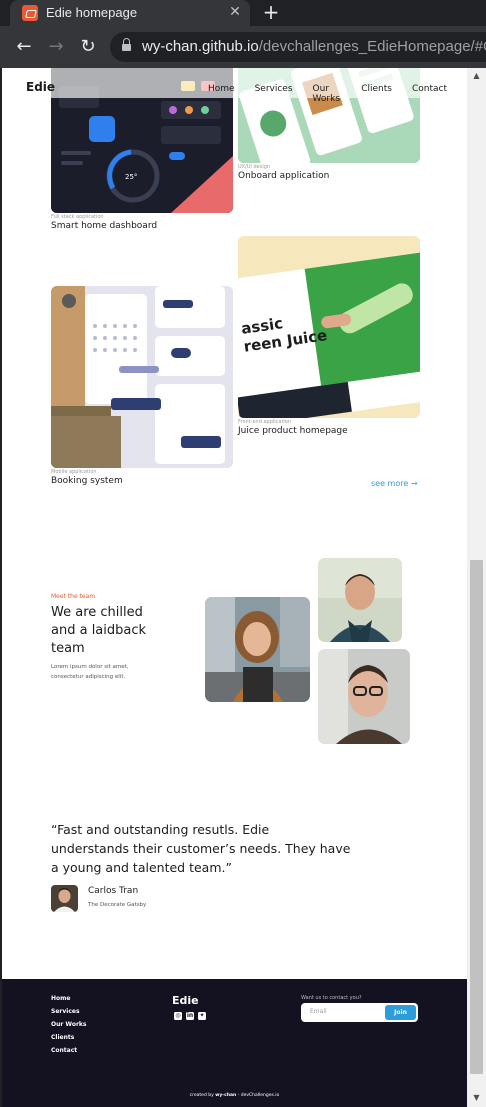 This screenshot has height=1107, width=486. I want to click on booking-illustration, so click(142, 377).